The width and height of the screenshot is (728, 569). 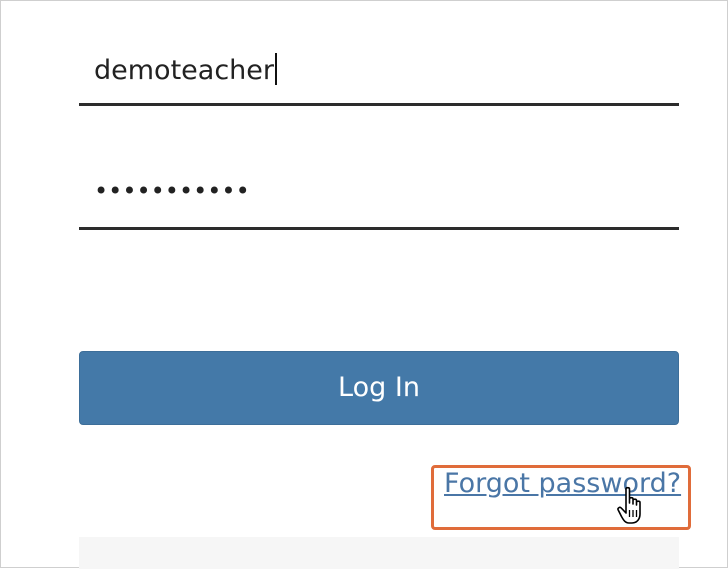 I want to click on hand-pointer-icon, so click(x=629, y=505).